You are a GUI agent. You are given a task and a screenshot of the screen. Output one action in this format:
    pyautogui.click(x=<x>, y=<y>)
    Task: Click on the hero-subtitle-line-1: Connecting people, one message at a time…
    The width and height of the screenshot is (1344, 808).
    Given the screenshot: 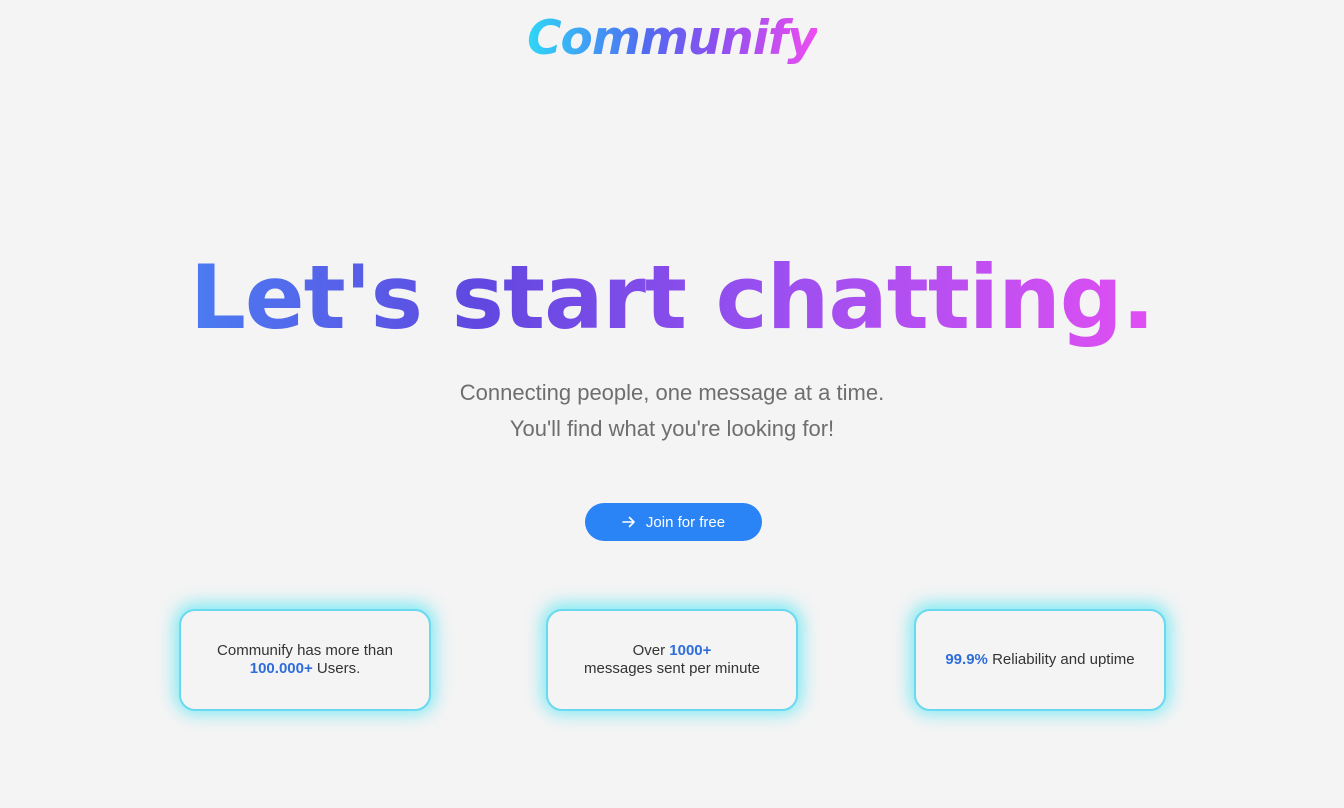 What is the action you would take?
    pyautogui.click(x=672, y=392)
    